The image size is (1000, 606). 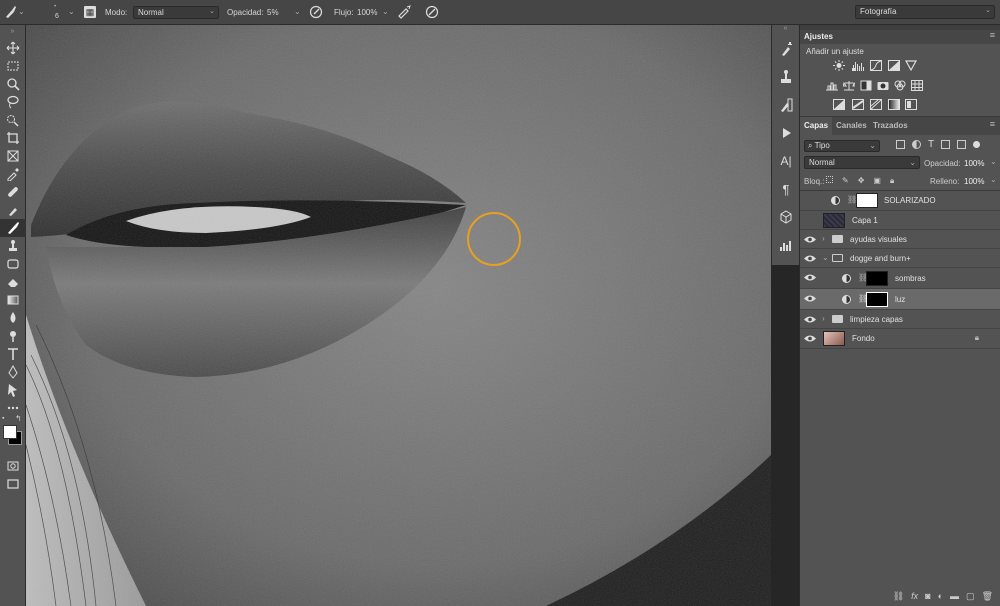 I want to click on layer-name: sombras, so click(x=910, y=278).